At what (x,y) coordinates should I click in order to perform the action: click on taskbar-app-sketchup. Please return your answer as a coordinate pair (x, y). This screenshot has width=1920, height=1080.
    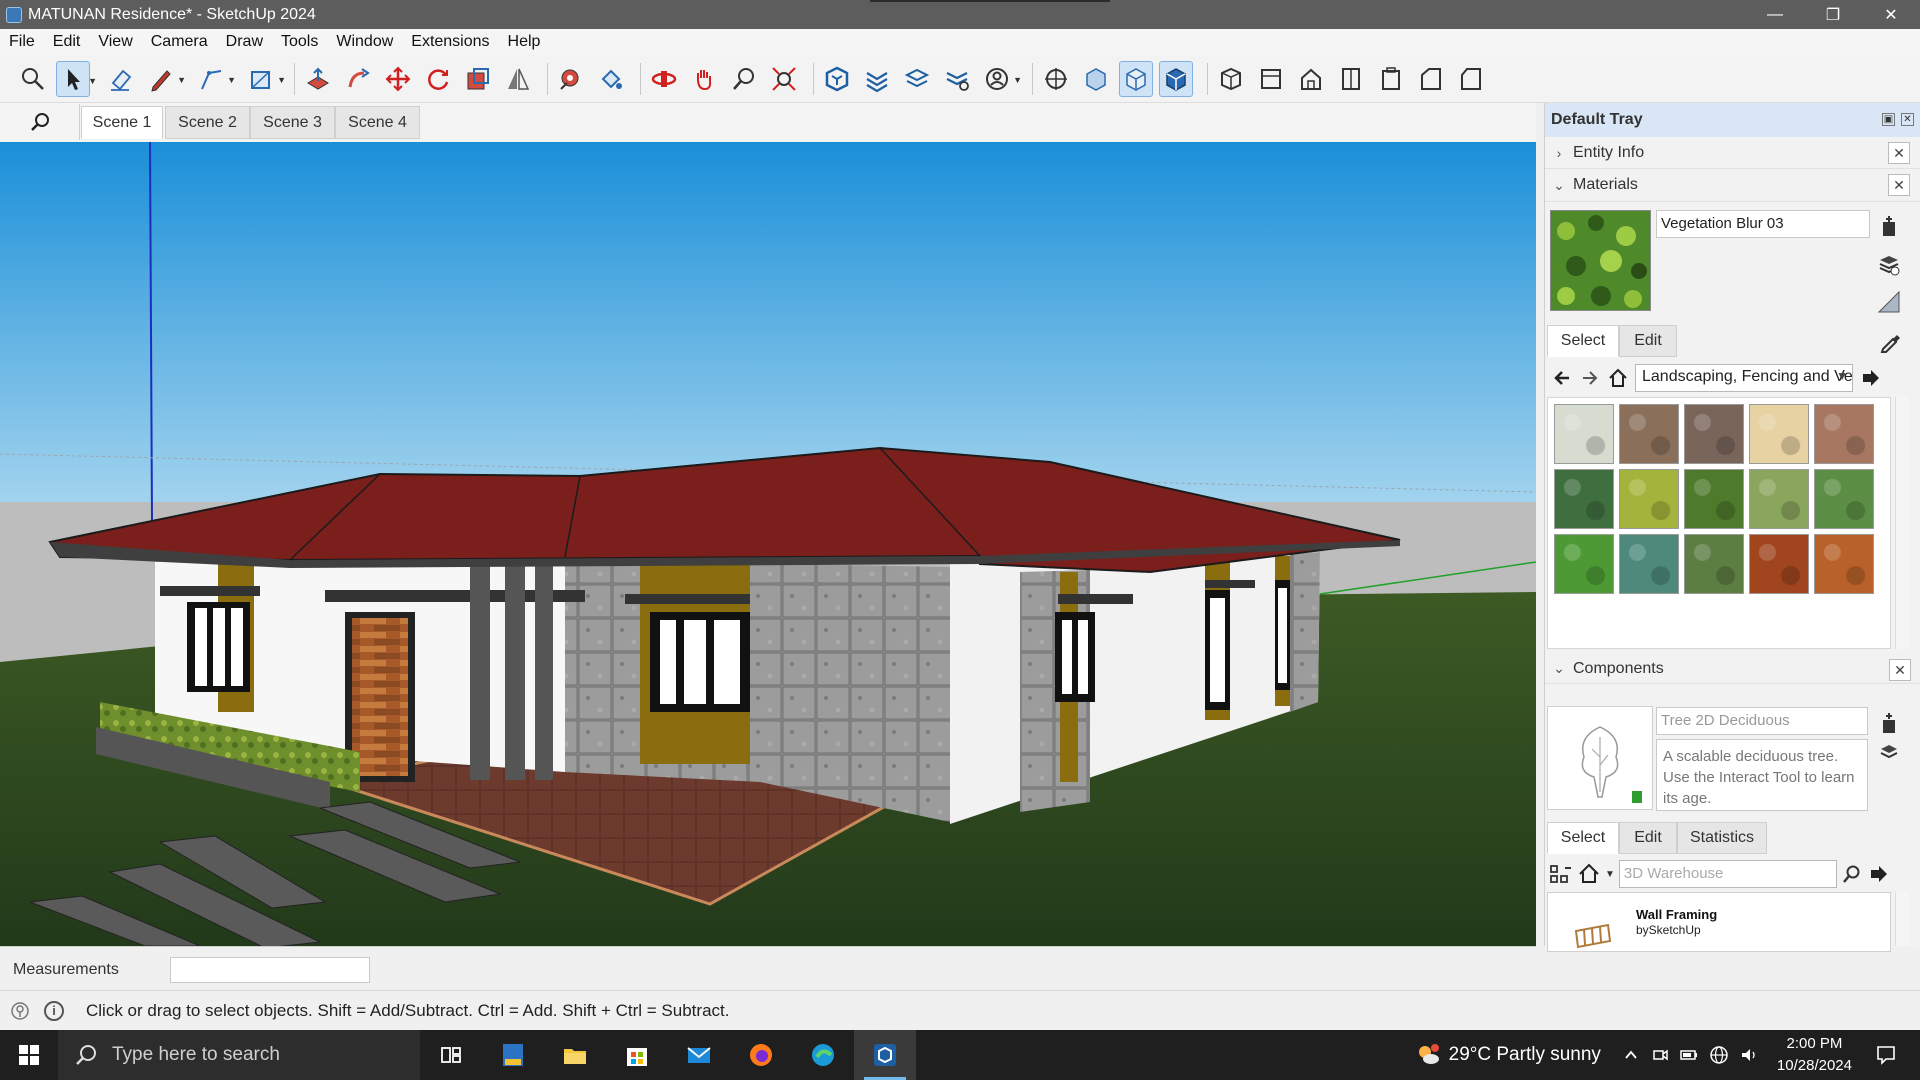
    Looking at the image, I should click on (885, 1055).